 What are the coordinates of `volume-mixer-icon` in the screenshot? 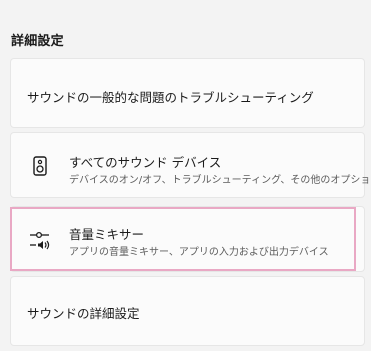 It's located at (40, 240).